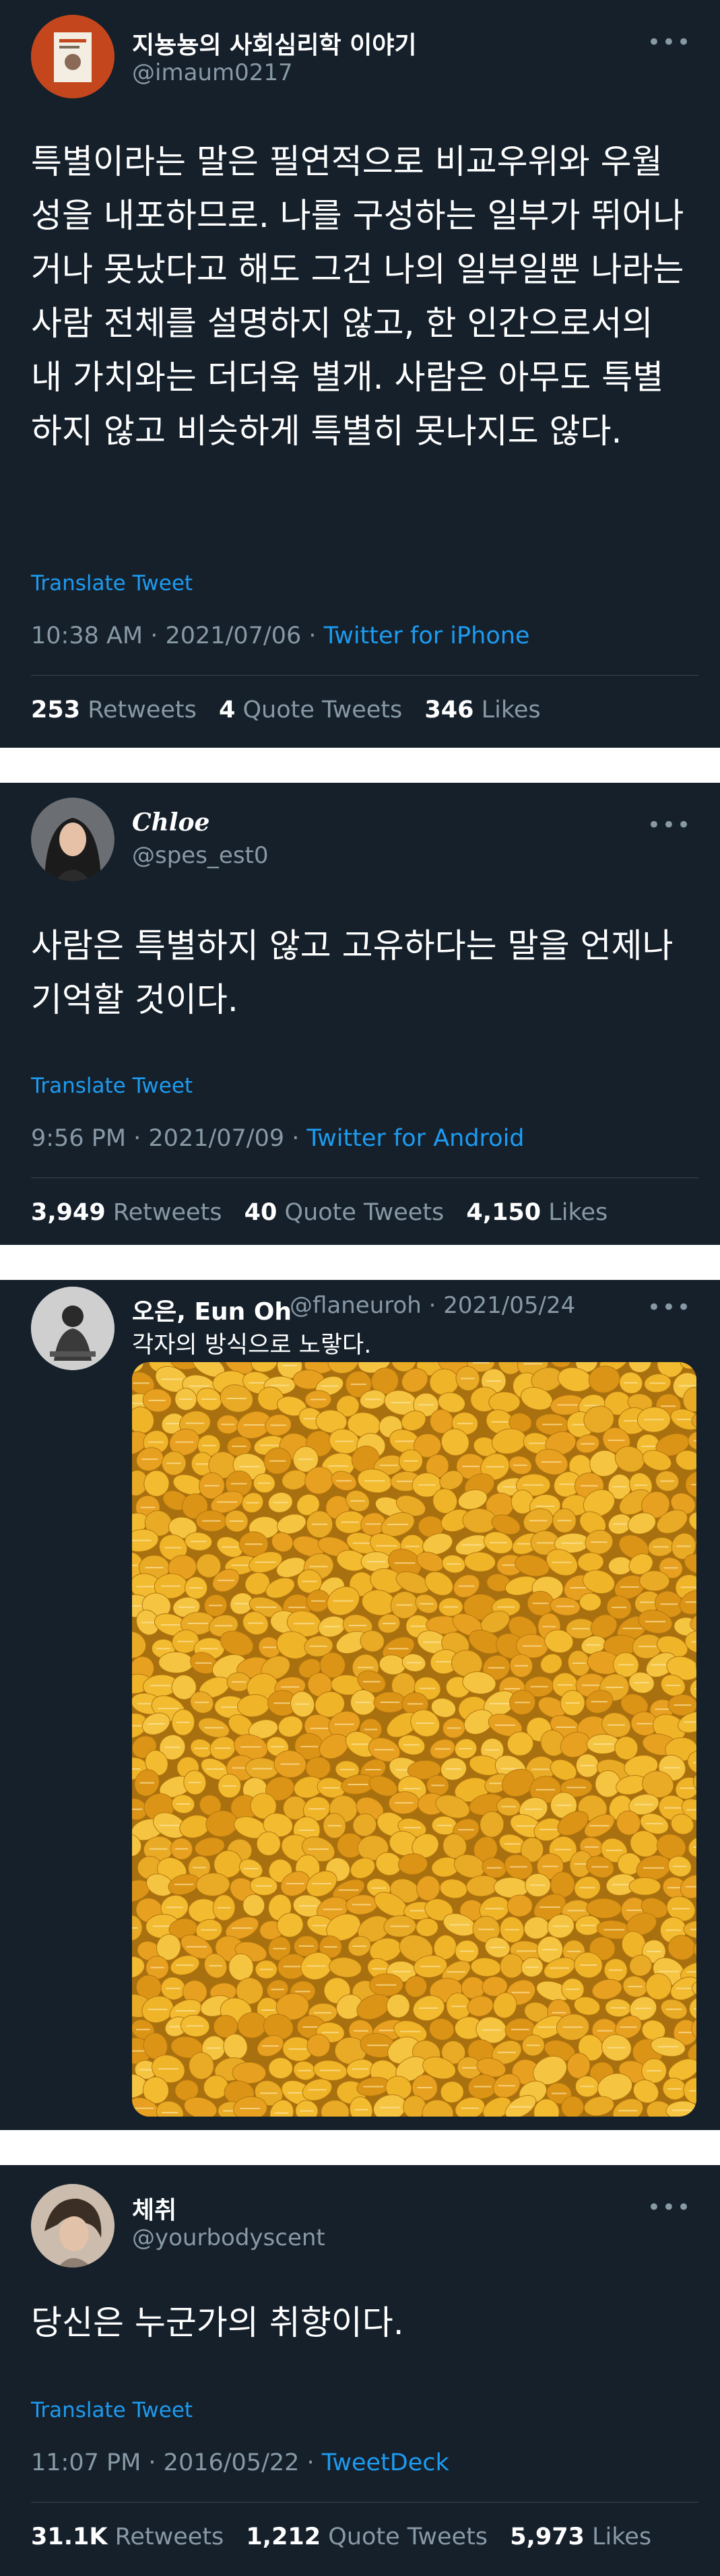  Describe the element at coordinates (201, 856) in the screenshot. I see `author-handle: @spes_est0` at that location.